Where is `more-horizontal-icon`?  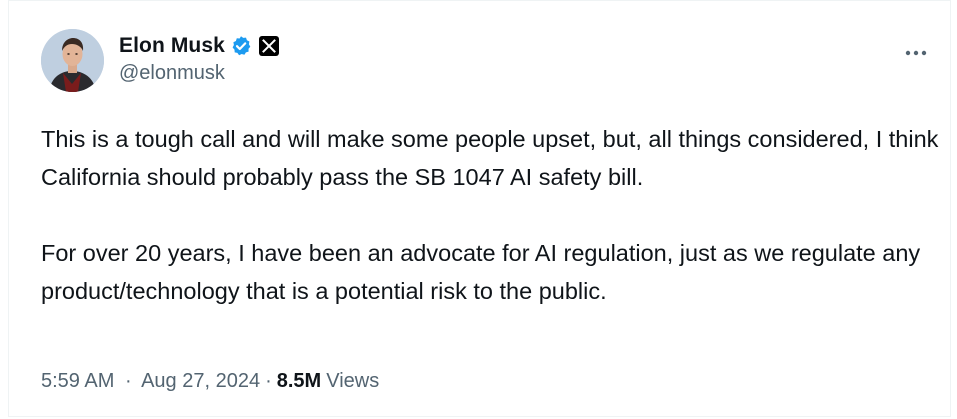 more-horizontal-icon is located at coordinates (916, 53).